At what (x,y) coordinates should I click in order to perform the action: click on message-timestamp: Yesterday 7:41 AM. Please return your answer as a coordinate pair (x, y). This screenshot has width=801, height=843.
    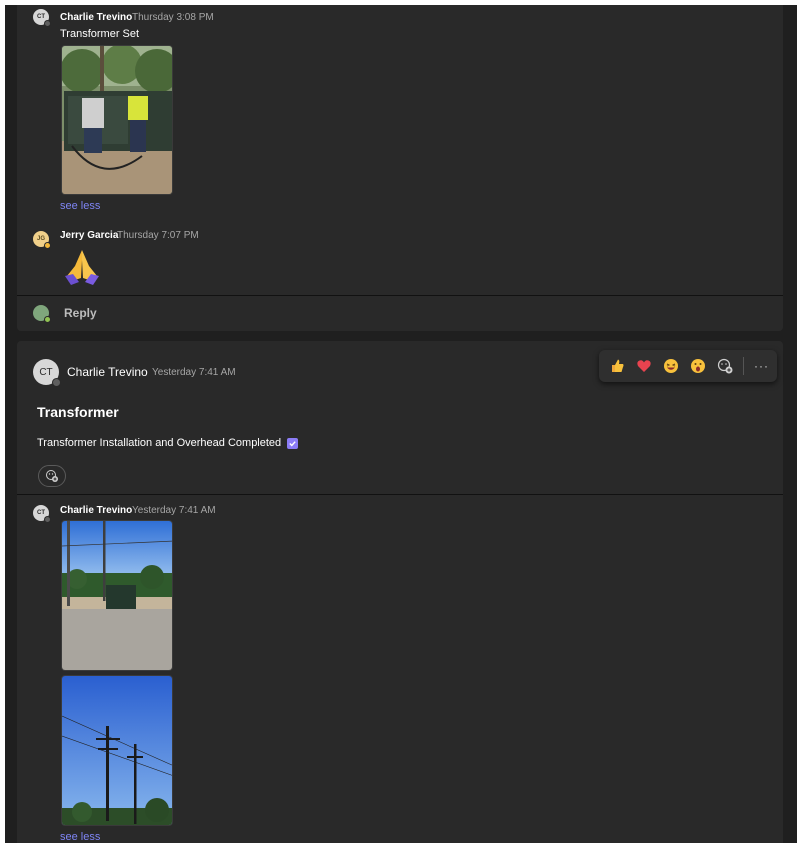
    Looking at the image, I should click on (174, 510).